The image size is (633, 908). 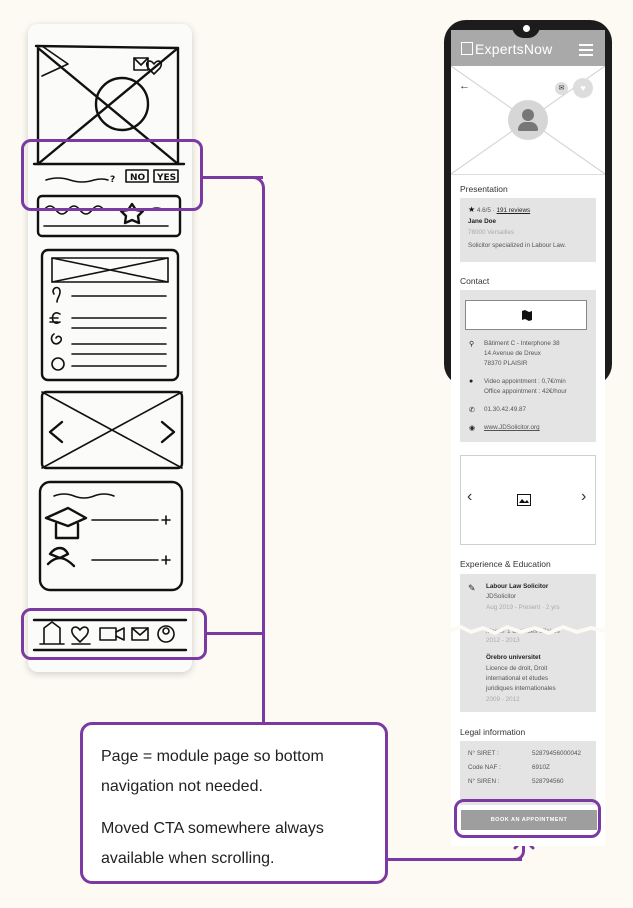 I want to click on mail-icon: ✉, so click(x=561, y=88).